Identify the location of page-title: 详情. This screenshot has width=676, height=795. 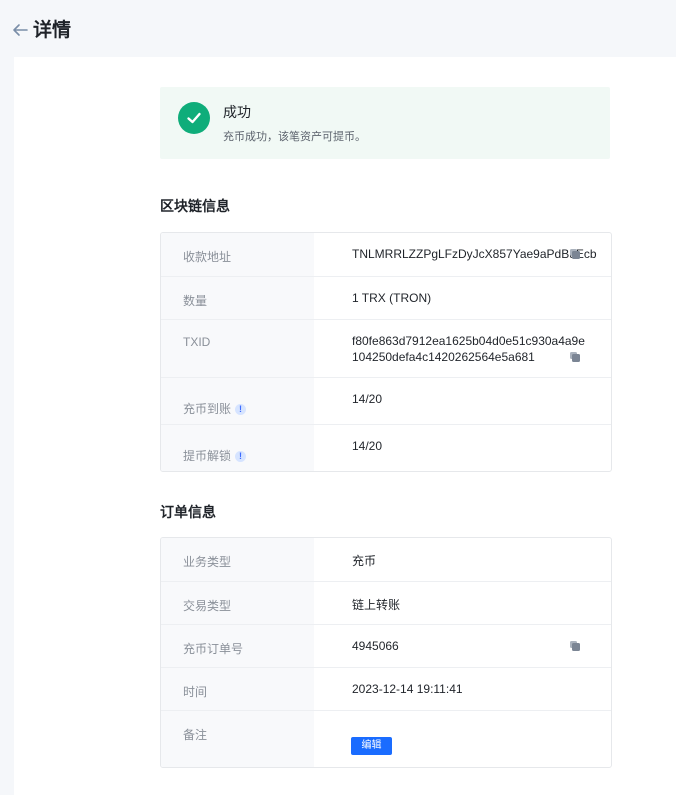
(52, 30).